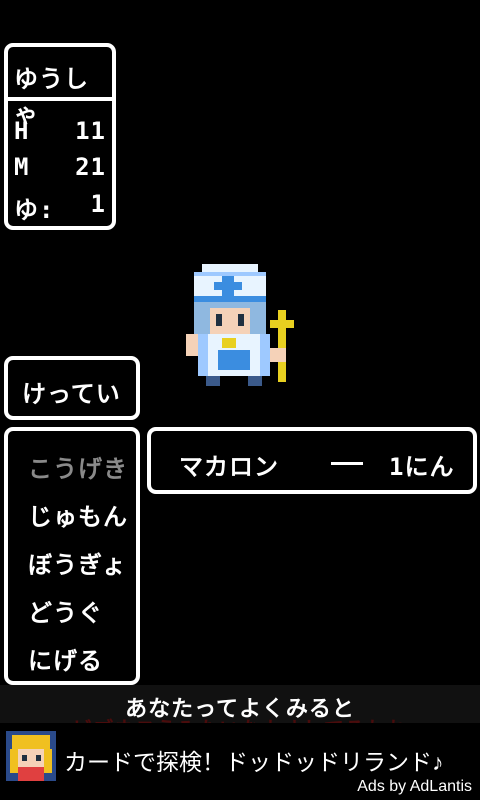  What do you see at coordinates (77, 562) in the screenshot?
I see `command-defend: ぼうぎょ` at bounding box center [77, 562].